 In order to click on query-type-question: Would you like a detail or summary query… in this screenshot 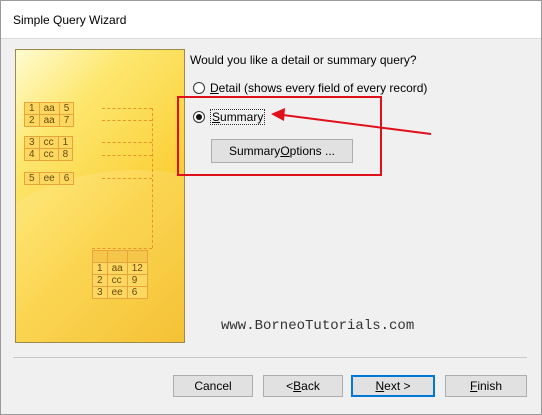, I will do `click(303, 60)`.